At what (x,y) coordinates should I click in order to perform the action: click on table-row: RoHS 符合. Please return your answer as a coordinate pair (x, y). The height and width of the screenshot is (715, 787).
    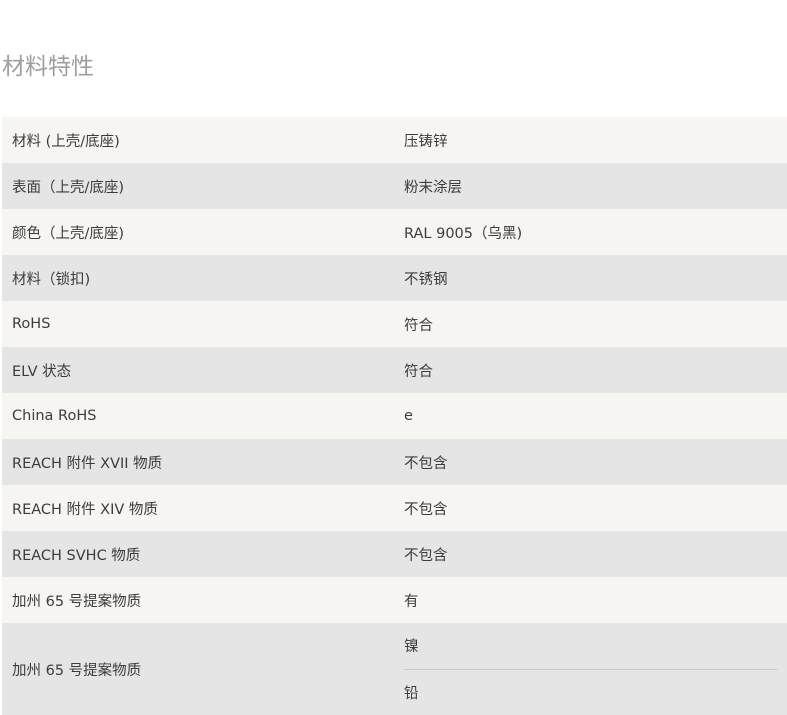
    Looking at the image, I should click on (394, 324).